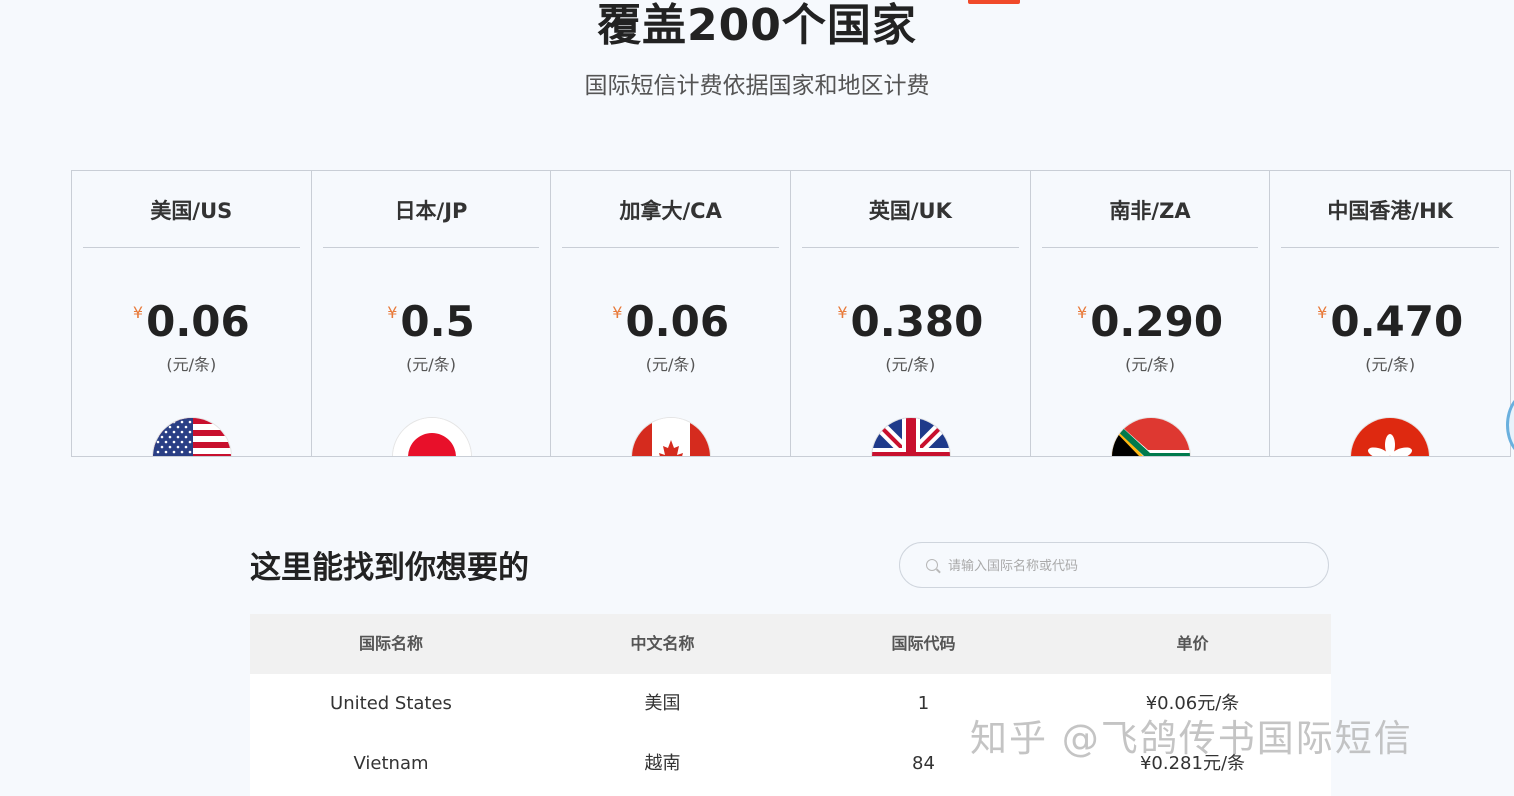 This screenshot has height=796, width=1514. What do you see at coordinates (662, 643) in the screenshot?
I see `column-header-cn-name: 中文名称` at bounding box center [662, 643].